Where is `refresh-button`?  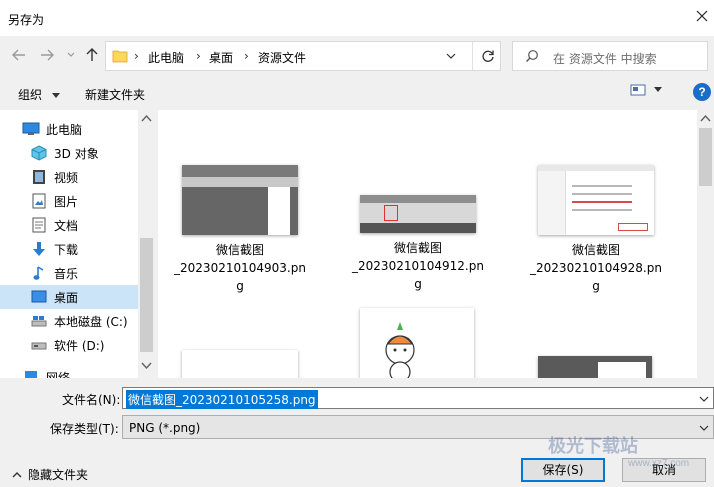 refresh-button is located at coordinates (487, 56).